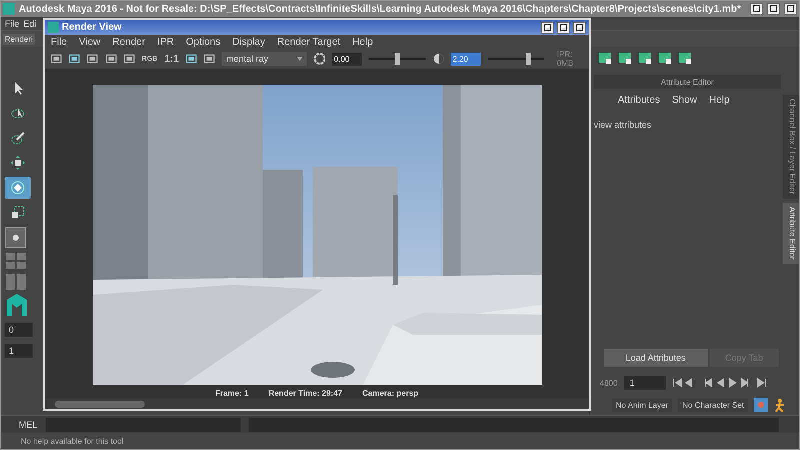 The image size is (800, 450). Describe the element at coordinates (320, 59) in the screenshot. I see `exposure-icon` at that location.